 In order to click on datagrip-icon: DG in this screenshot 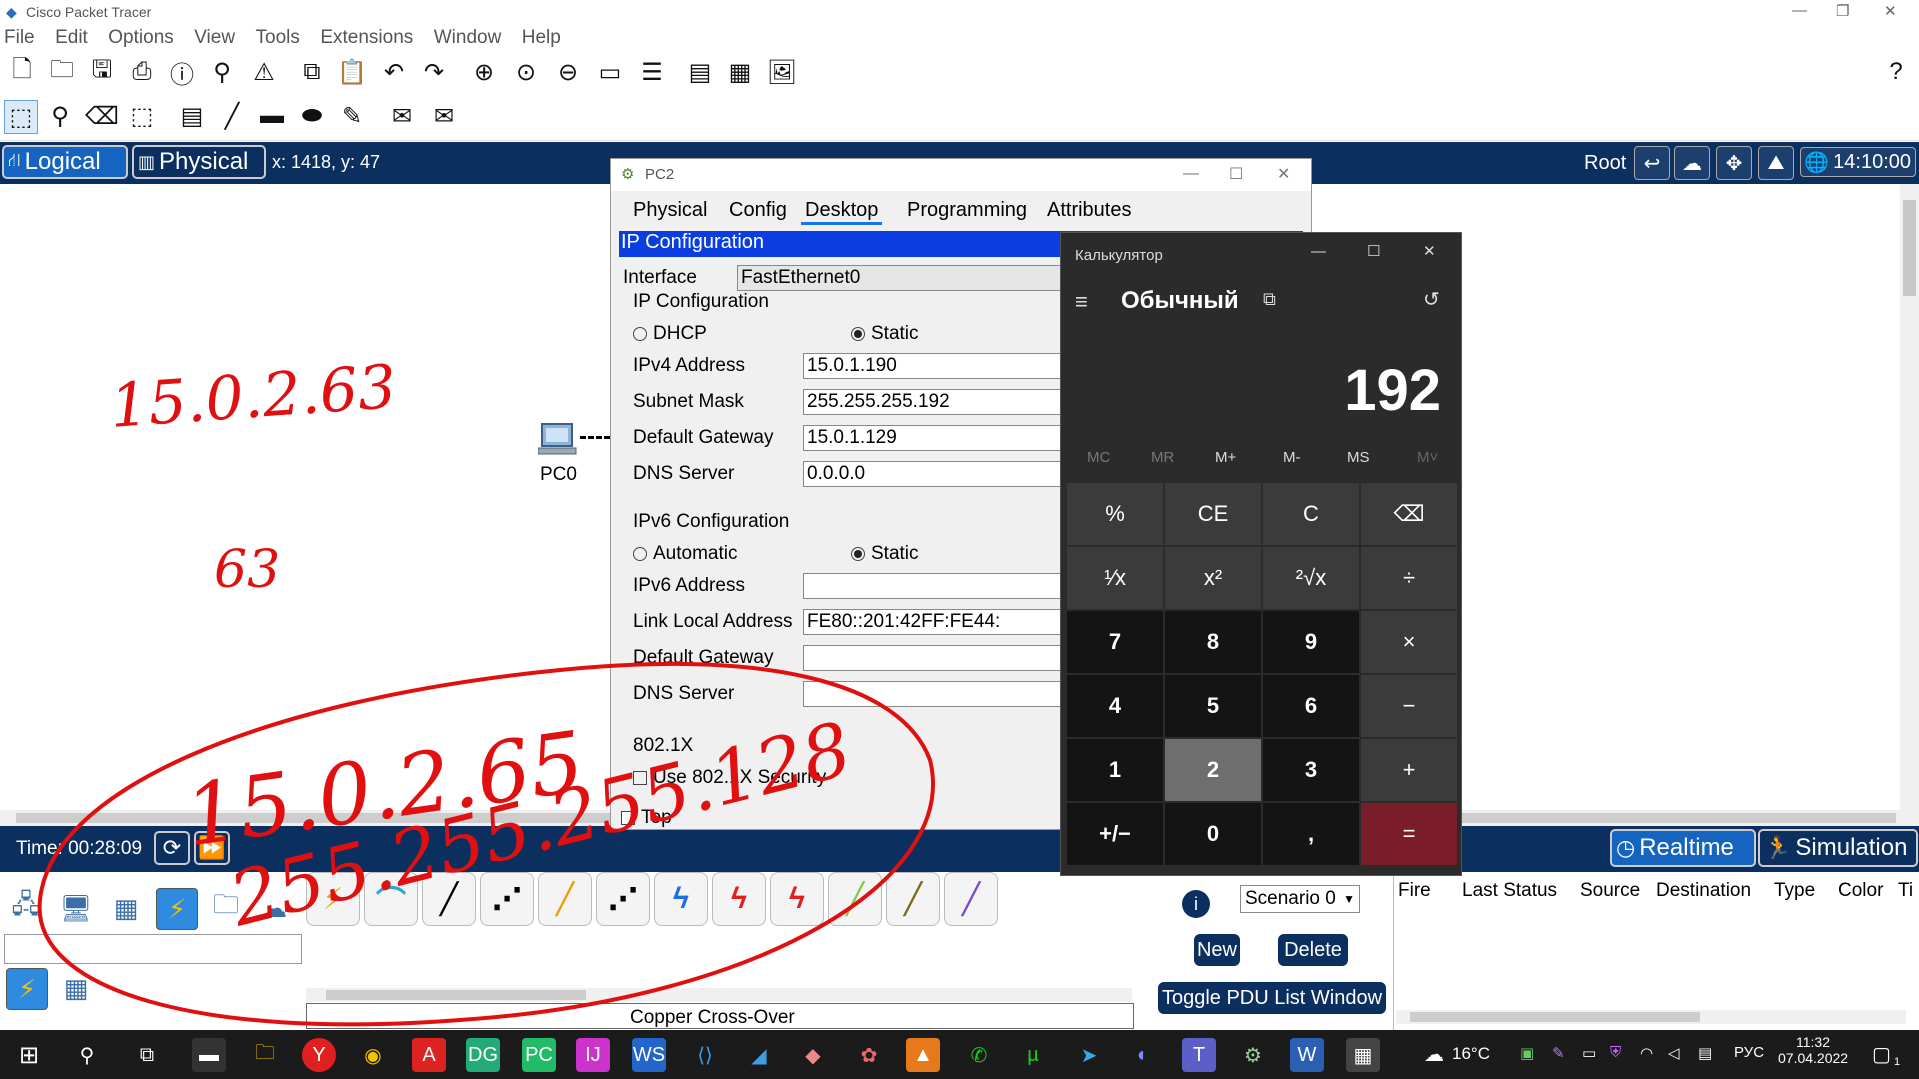, I will do `click(483, 1055)`.